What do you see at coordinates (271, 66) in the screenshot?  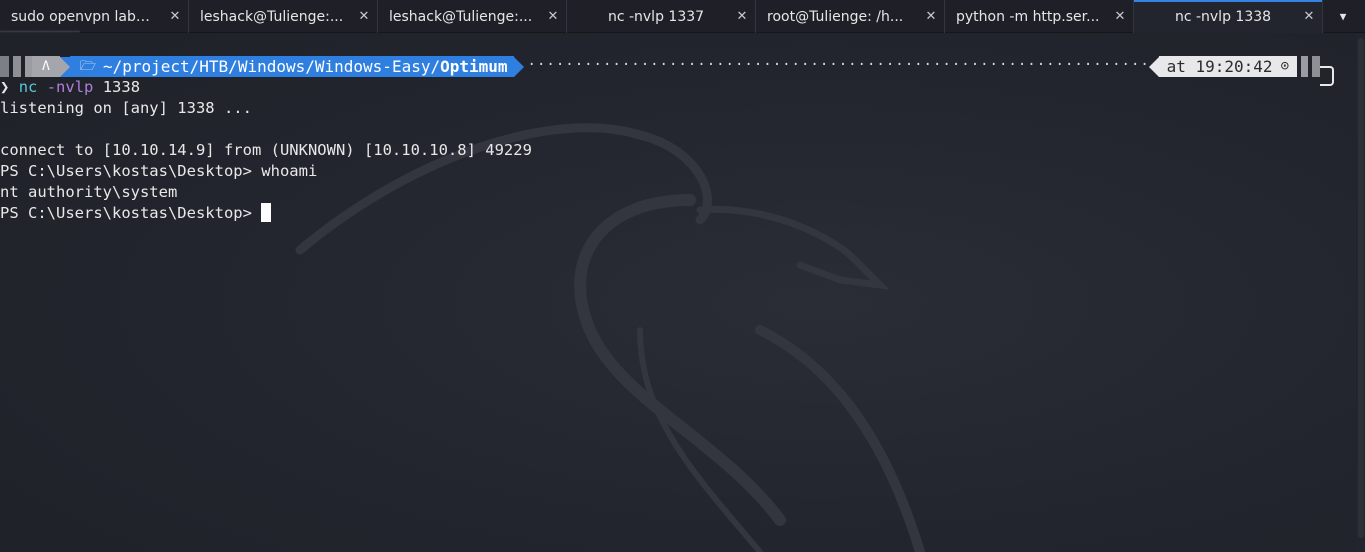 I see `directory-path: ~/project/HTB/Windows/Windows-Easy/` at bounding box center [271, 66].